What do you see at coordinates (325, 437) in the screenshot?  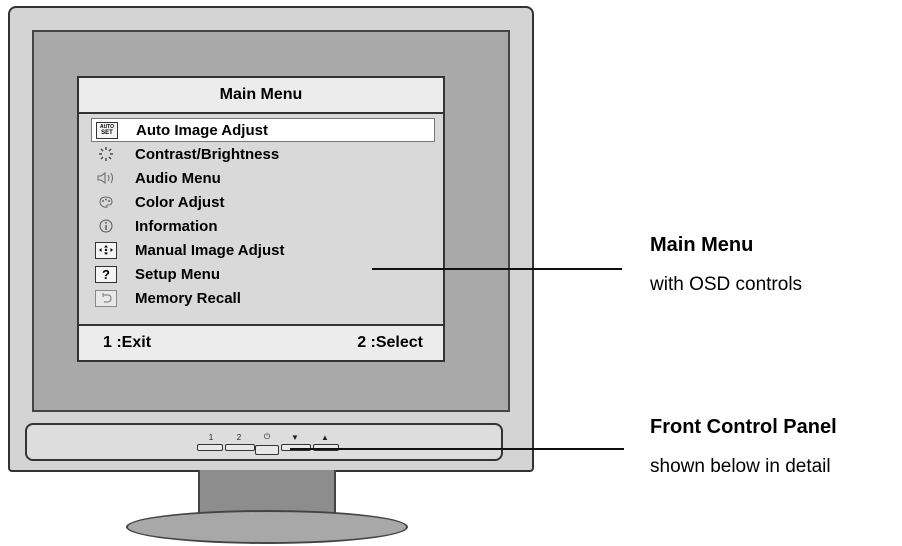 I see `up-triangle-icon: ▲` at bounding box center [325, 437].